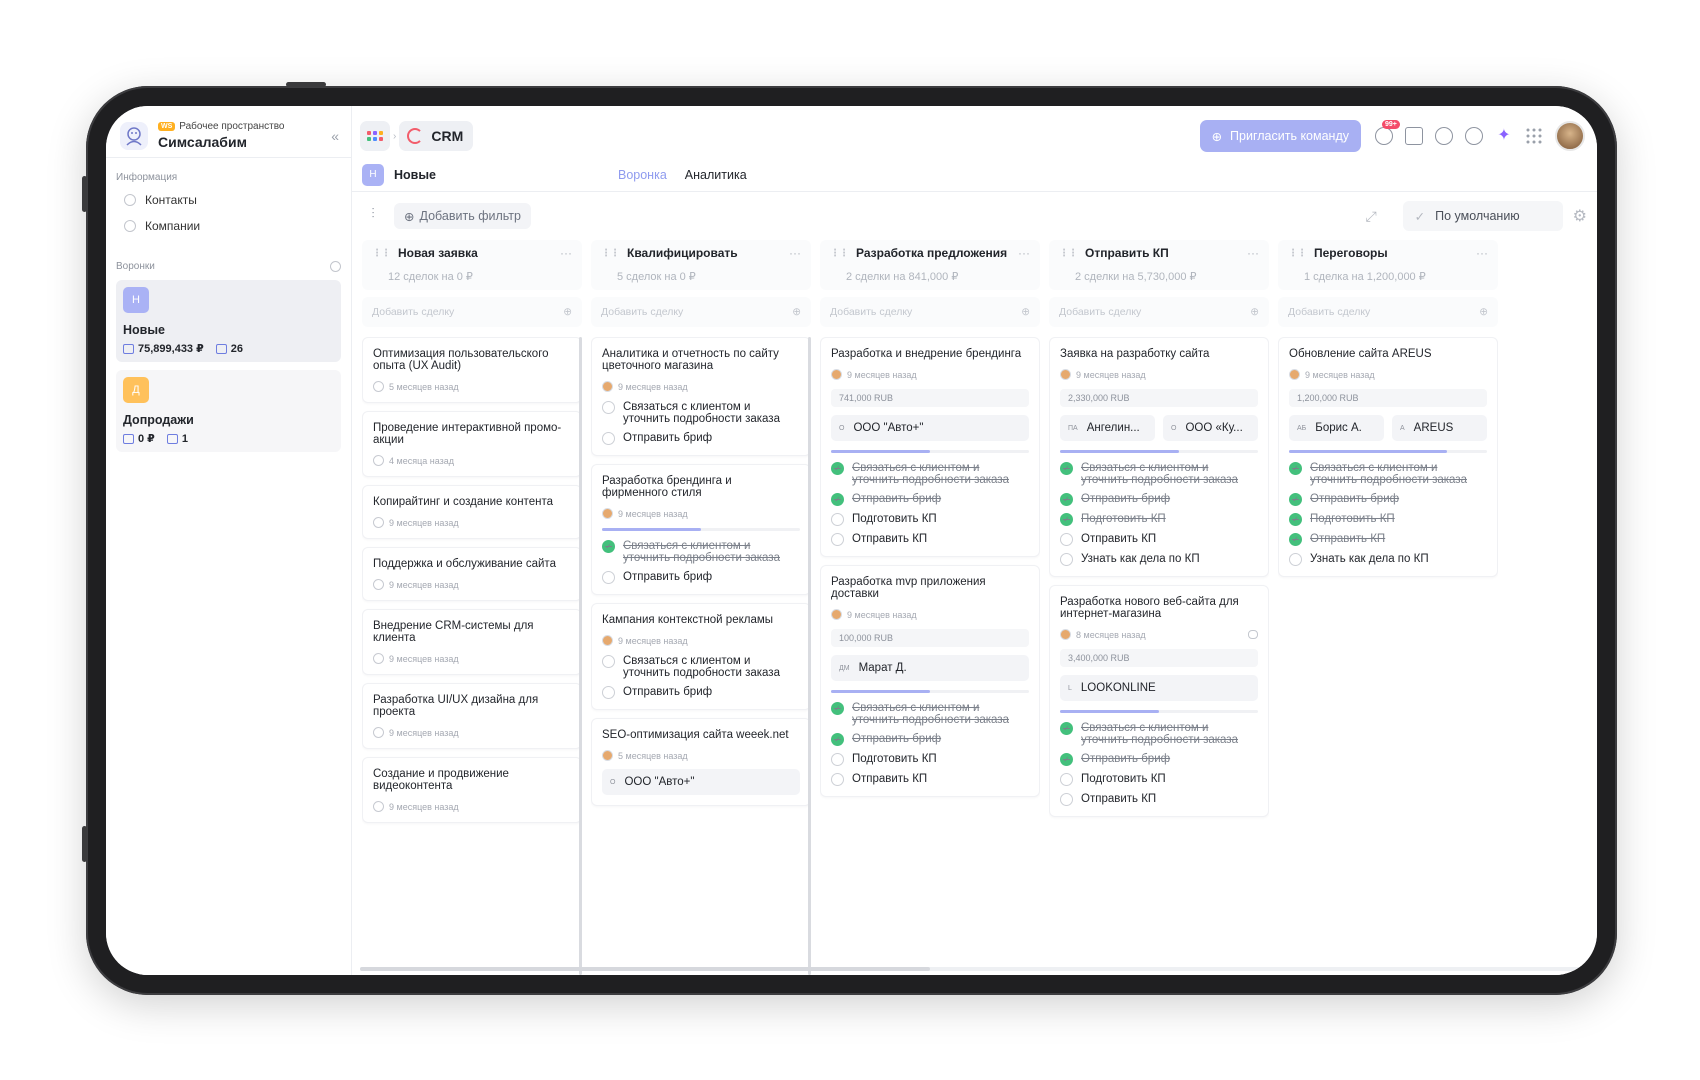 The height and width of the screenshot is (1080, 1700). I want to click on grid-menu-icon, so click(1534, 136).